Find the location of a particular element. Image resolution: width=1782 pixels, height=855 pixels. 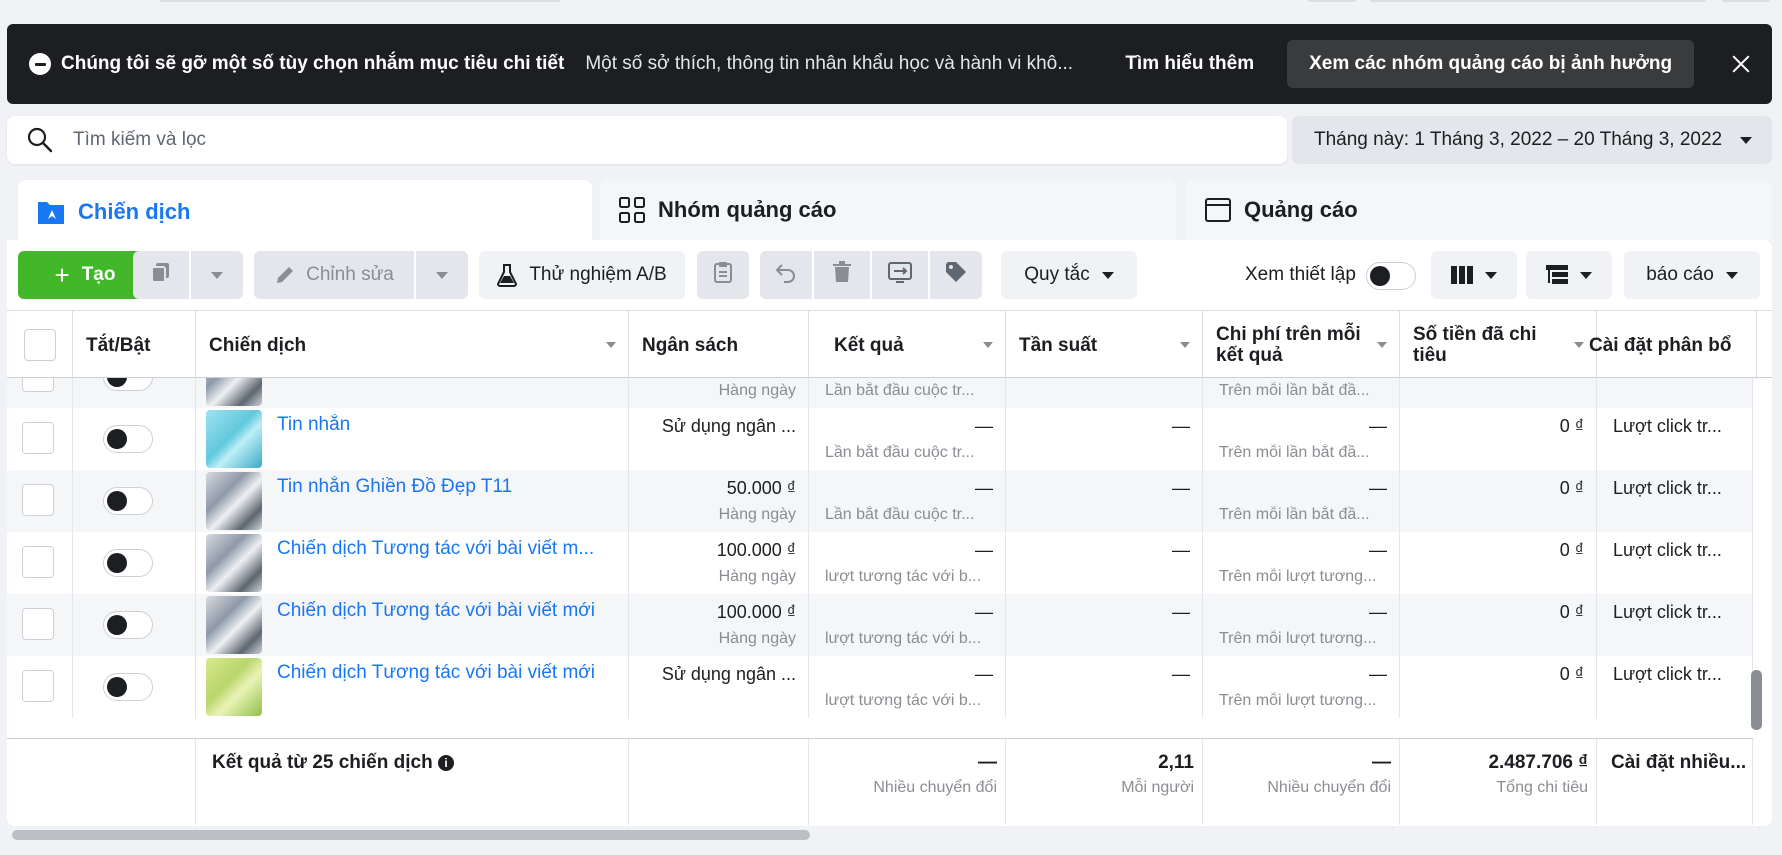

rules-button: Quy tắc is located at coordinates (1069, 275).